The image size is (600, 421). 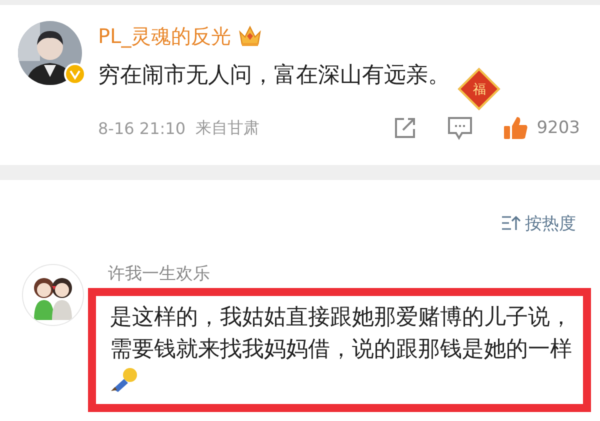 What do you see at coordinates (511, 223) in the screenshot?
I see `sort-icon` at bounding box center [511, 223].